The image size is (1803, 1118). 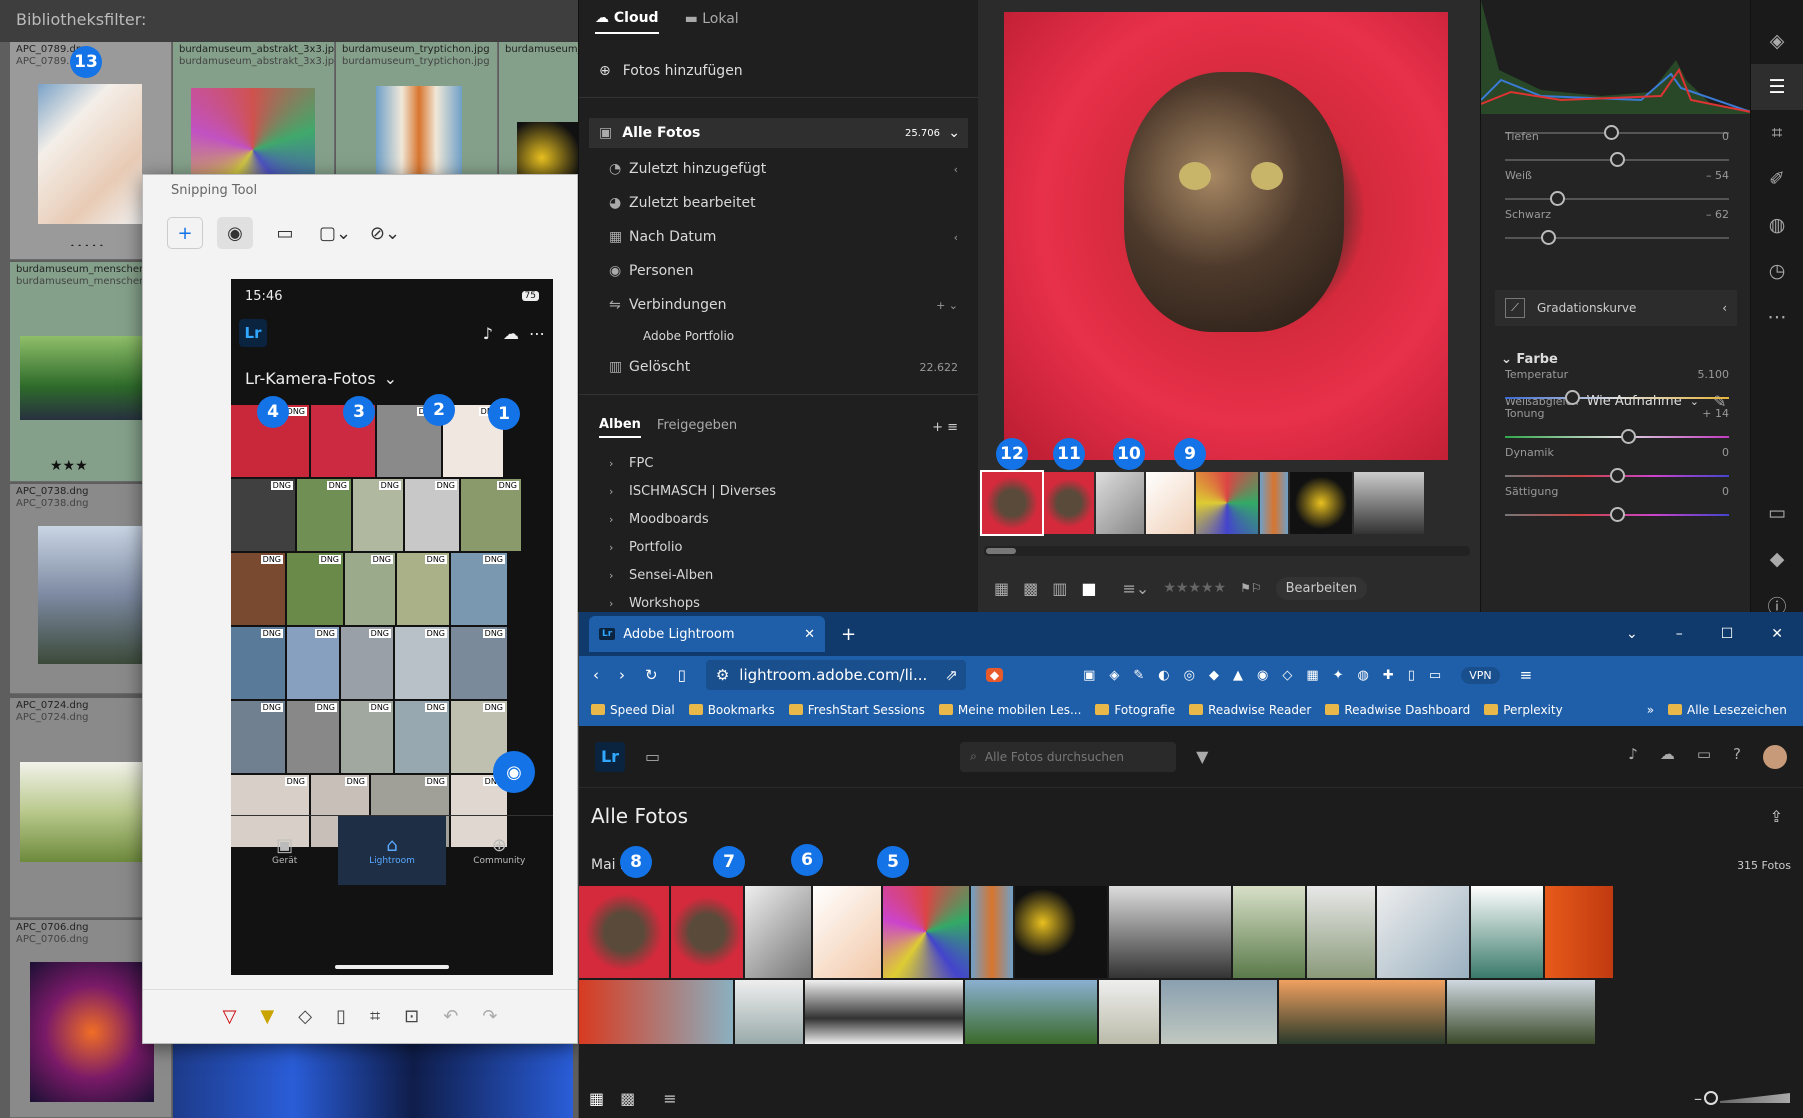 I want to click on adjust-slider: Weiß – 54, so click(x=1617, y=187).